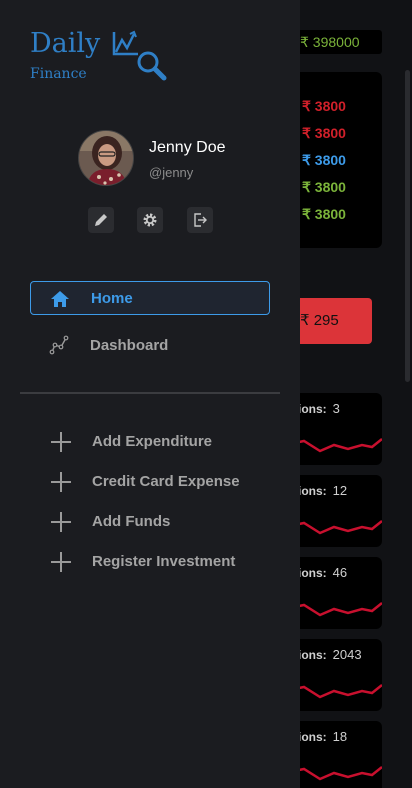  Describe the element at coordinates (338, 593) in the screenshot. I see `transaction-card: ions: 46` at that location.